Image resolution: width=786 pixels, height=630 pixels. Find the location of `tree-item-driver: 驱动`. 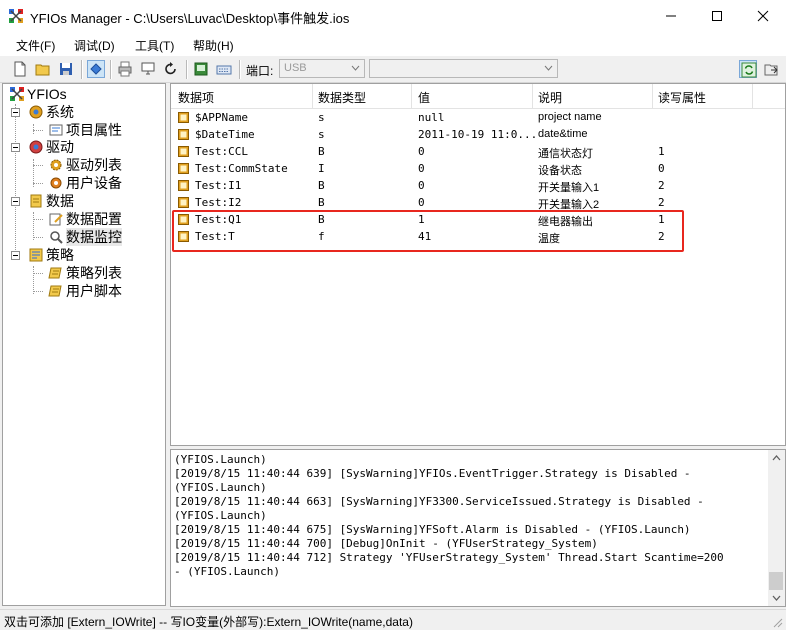

tree-item-driver: 驱动 is located at coordinates (51, 147).